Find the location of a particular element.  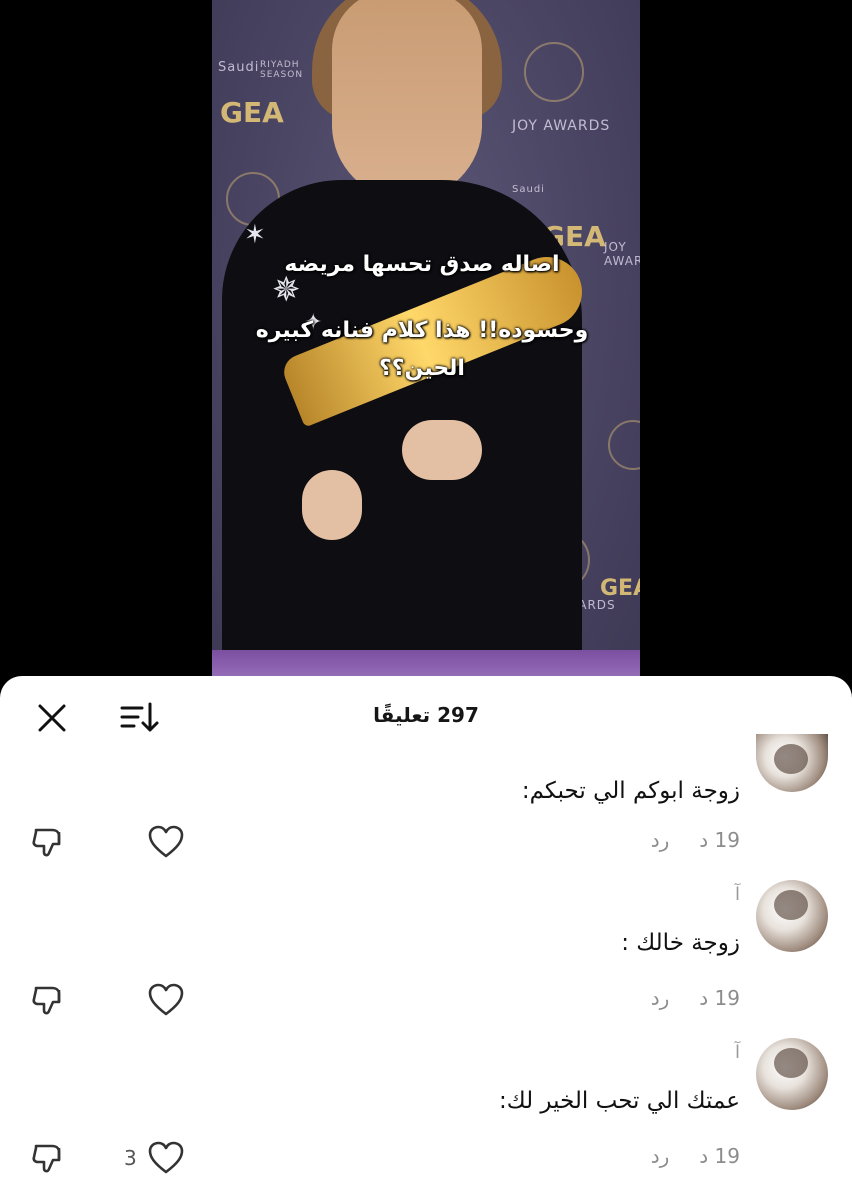

joy-awards-emblem-icon is located at coordinates (554, 72).